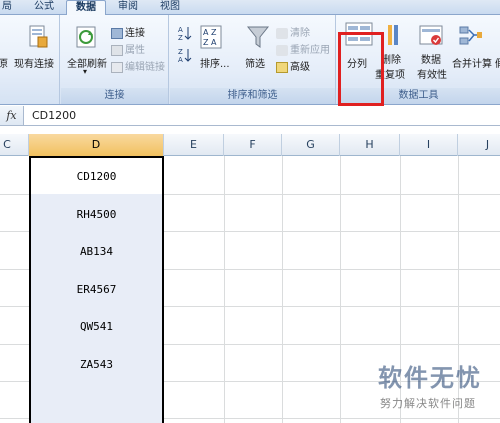 The height and width of the screenshot is (423, 500). What do you see at coordinates (114, 96) in the screenshot?
I see `group-label-connections: 连接` at bounding box center [114, 96].